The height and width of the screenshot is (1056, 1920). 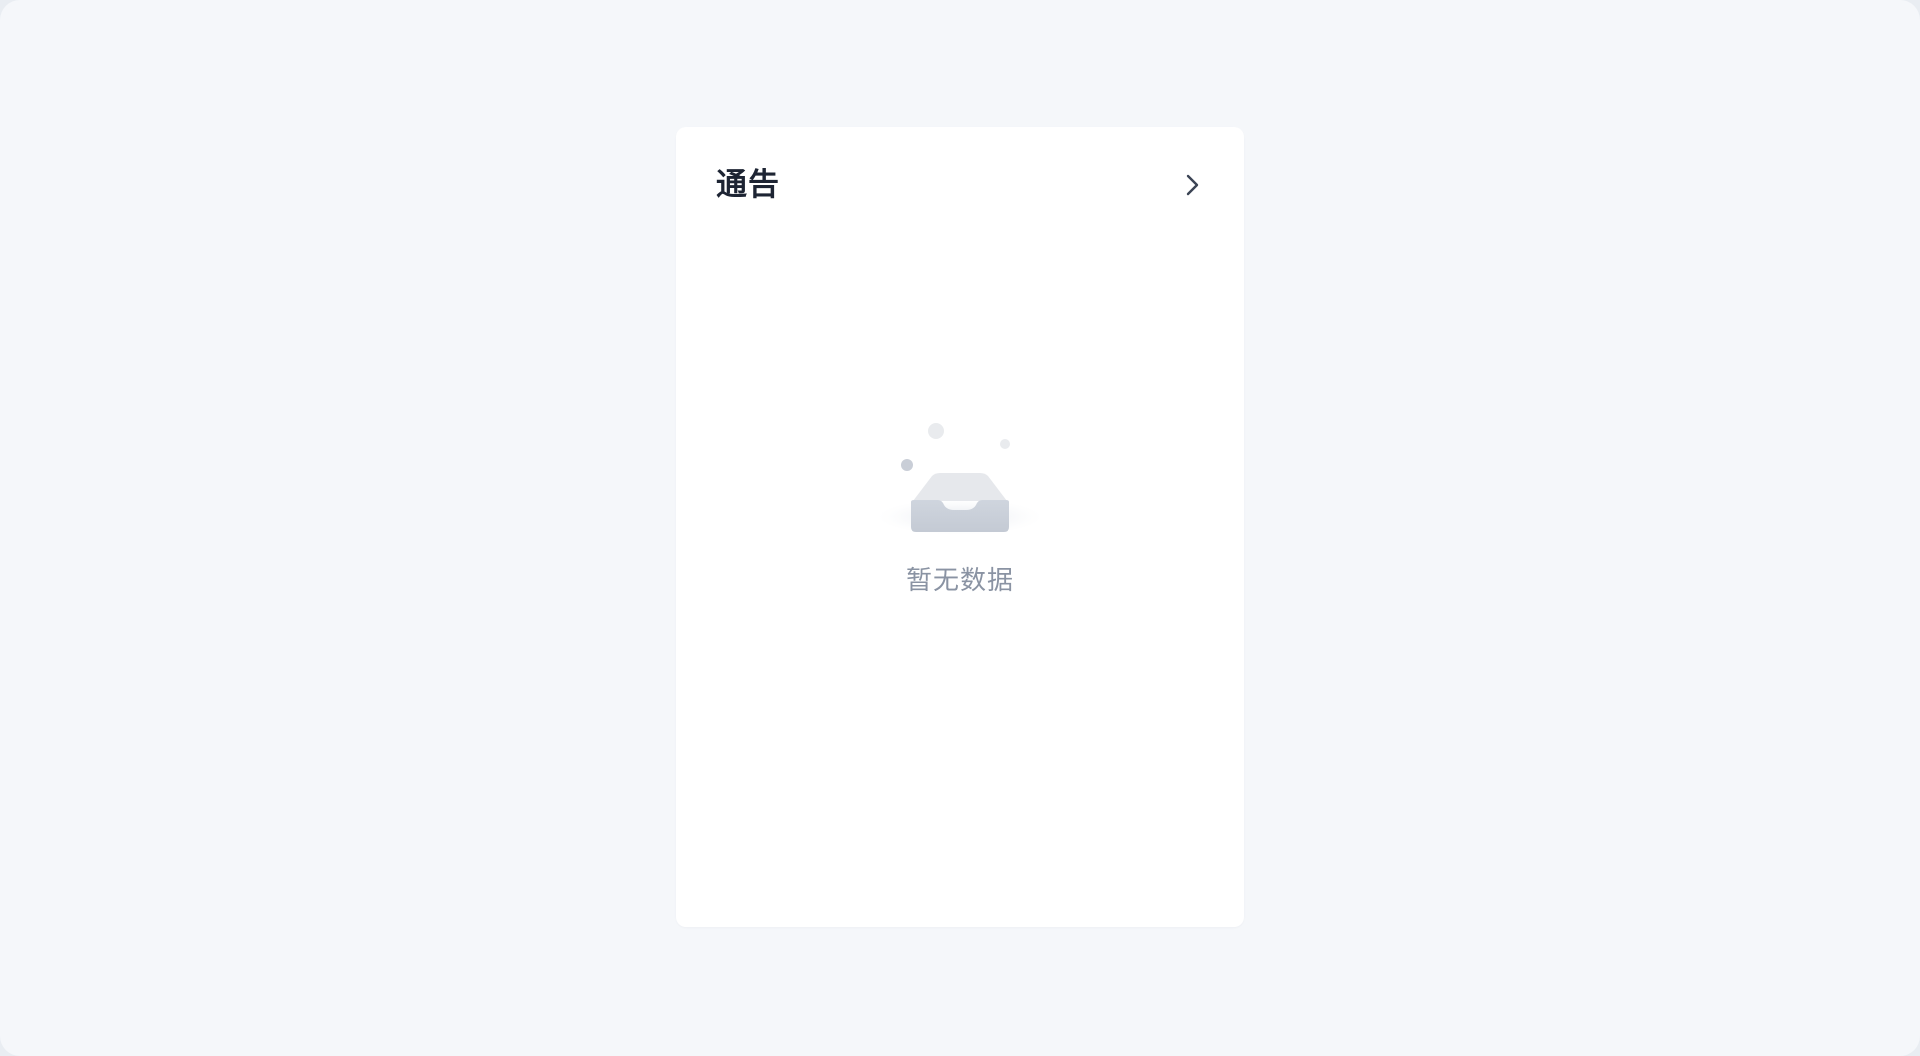 I want to click on card-title: 通告, so click(x=748, y=185).